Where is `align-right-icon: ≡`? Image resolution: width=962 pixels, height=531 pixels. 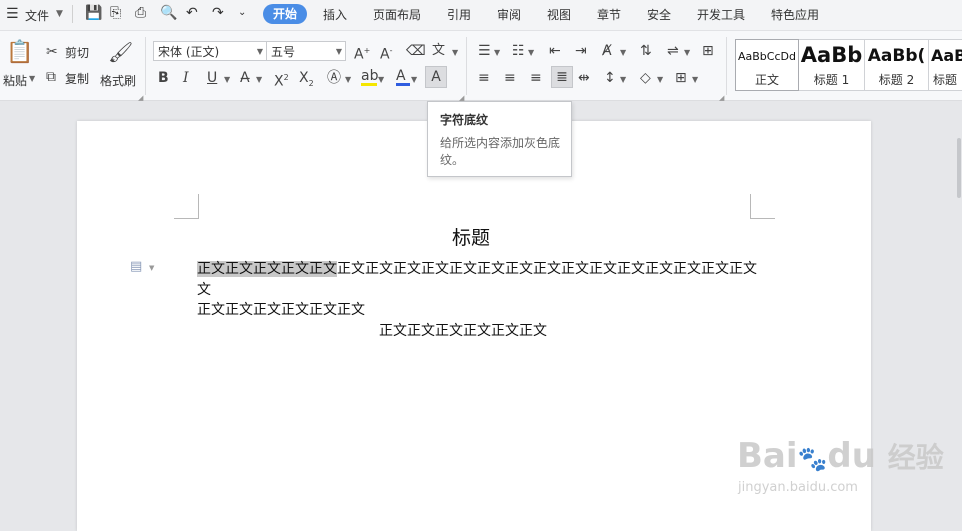 align-right-icon: ≡ is located at coordinates (536, 78).